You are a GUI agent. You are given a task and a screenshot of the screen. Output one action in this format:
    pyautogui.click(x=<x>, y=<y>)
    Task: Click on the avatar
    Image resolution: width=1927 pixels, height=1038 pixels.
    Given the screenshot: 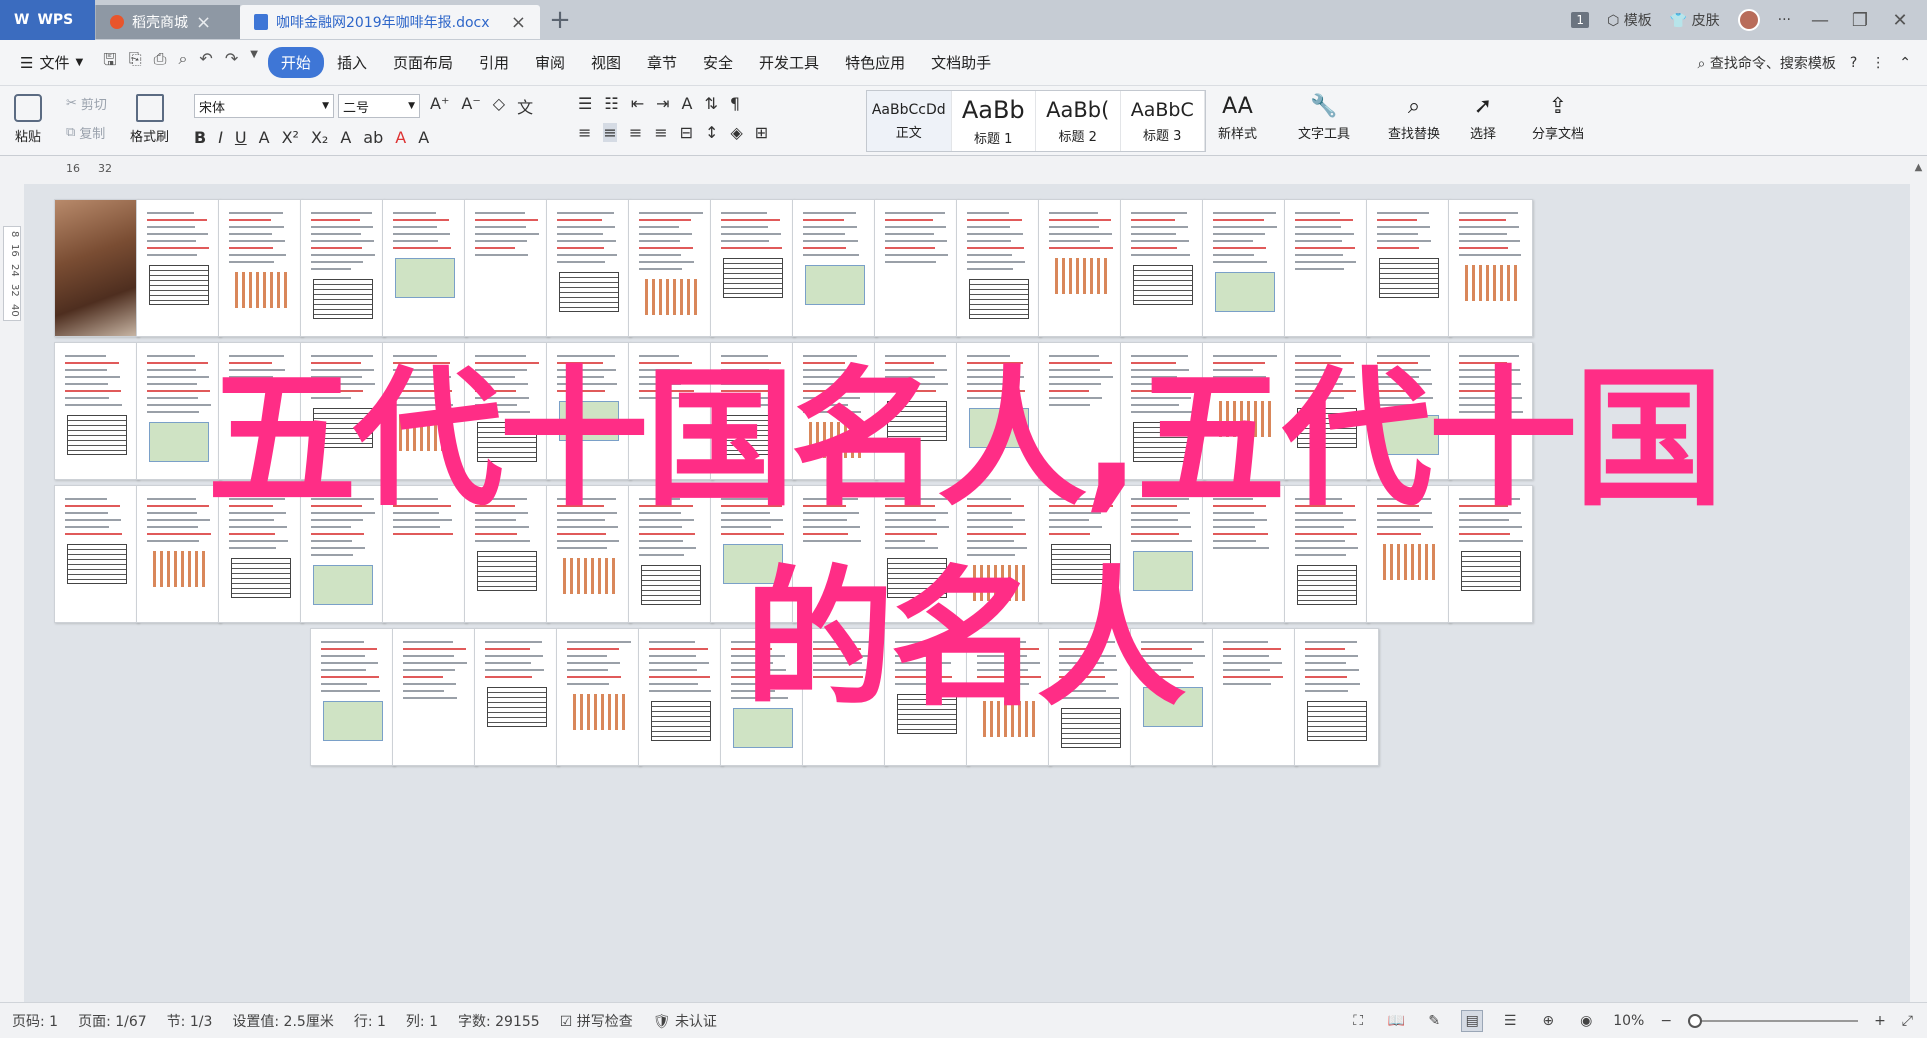 What is the action you would take?
    pyautogui.click(x=1748, y=20)
    